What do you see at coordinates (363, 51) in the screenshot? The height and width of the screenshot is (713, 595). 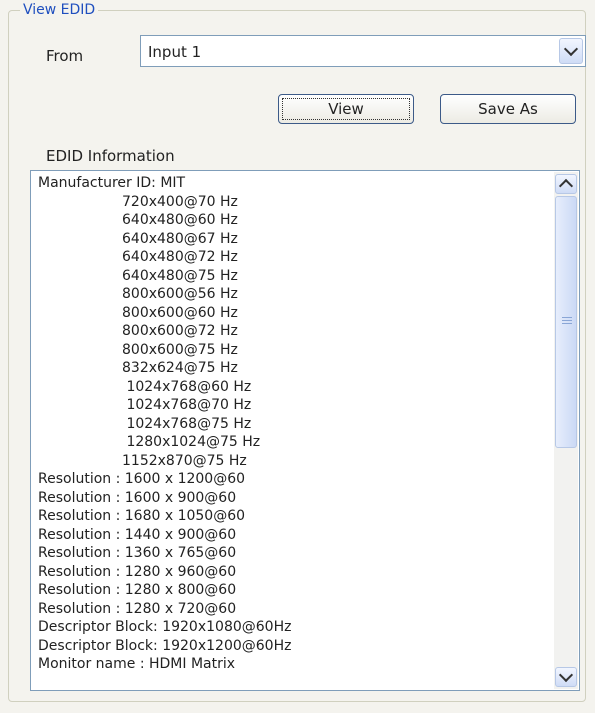 I see `source-select: Input 1` at bounding box center [363, 51].